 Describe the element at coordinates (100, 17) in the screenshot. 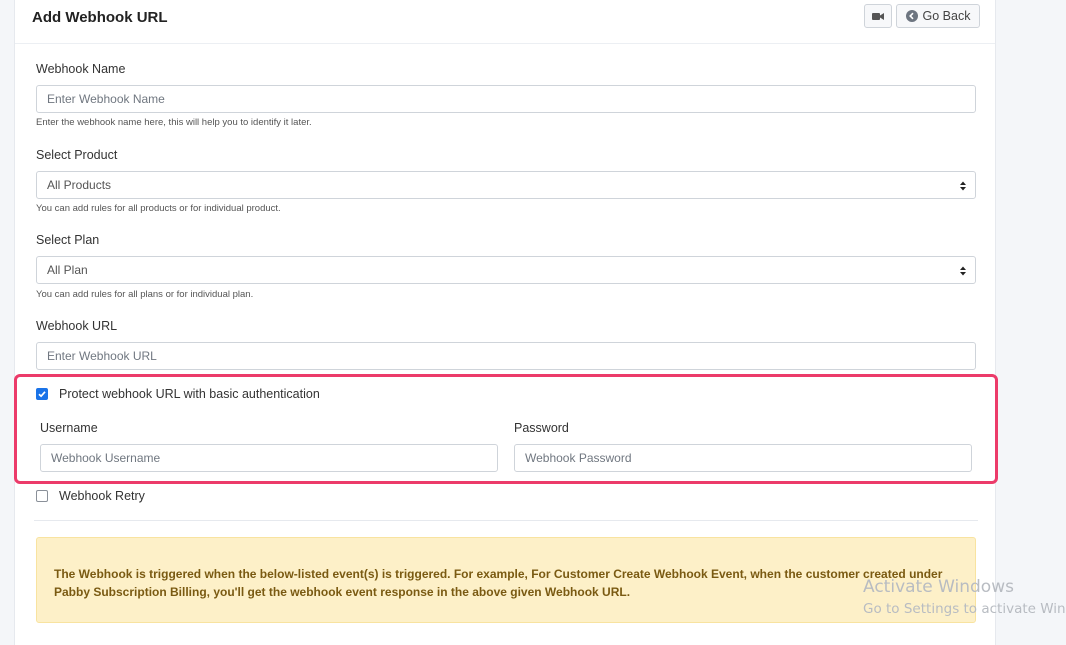

I see `page-title: Add Webhook URL` at that location.